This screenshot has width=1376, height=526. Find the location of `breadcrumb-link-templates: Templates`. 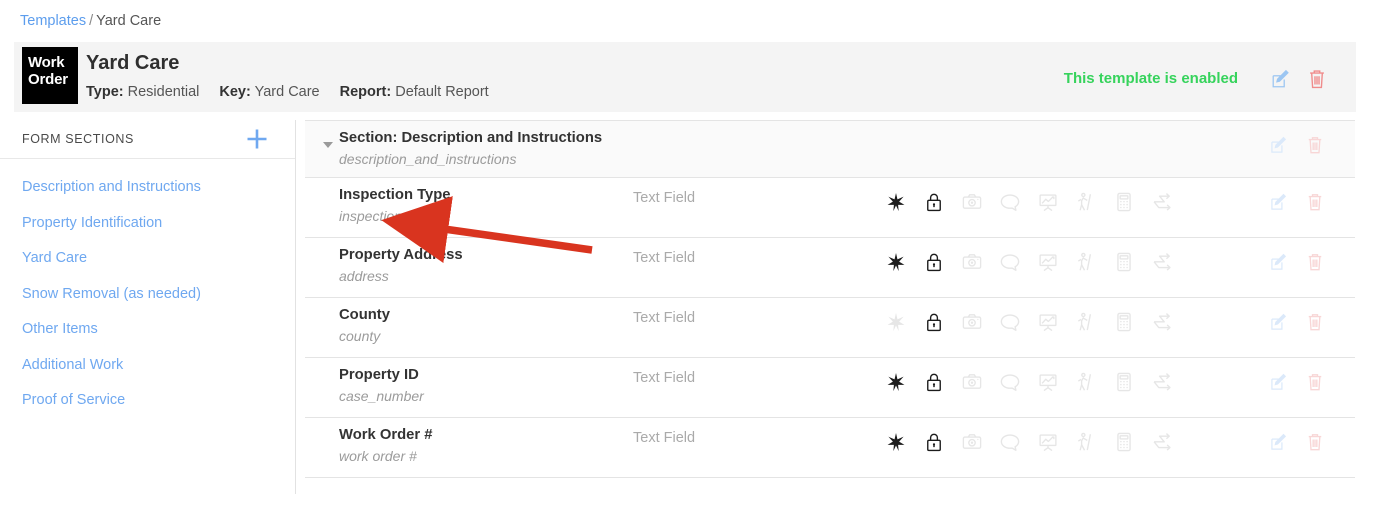

breadcrumb-link-templates: Templates is located at coordinates (53, 21).